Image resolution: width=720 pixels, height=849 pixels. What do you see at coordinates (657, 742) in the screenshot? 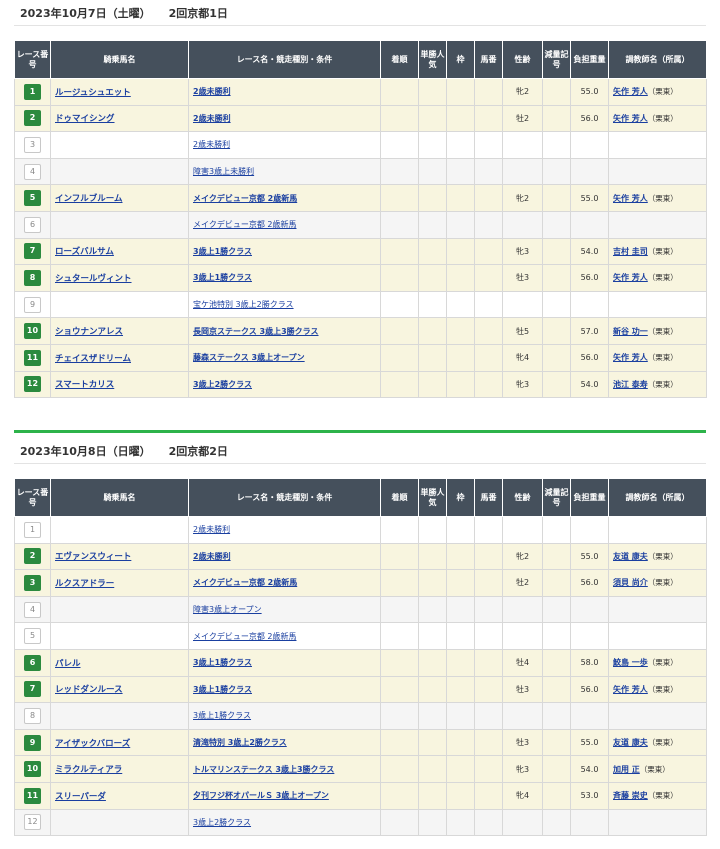
I see `trainer-cell: 友道 康夫（栗東）` at bounding box center [657, 742].